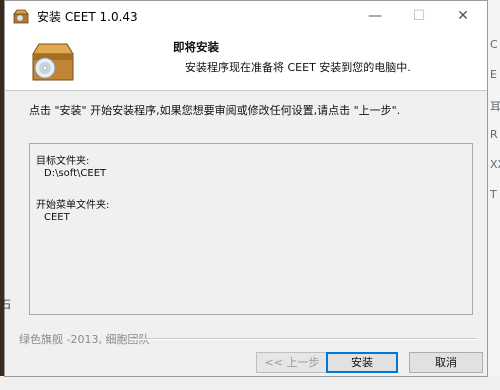  I want to click on header-title: 即将安装, so click(196, 47).